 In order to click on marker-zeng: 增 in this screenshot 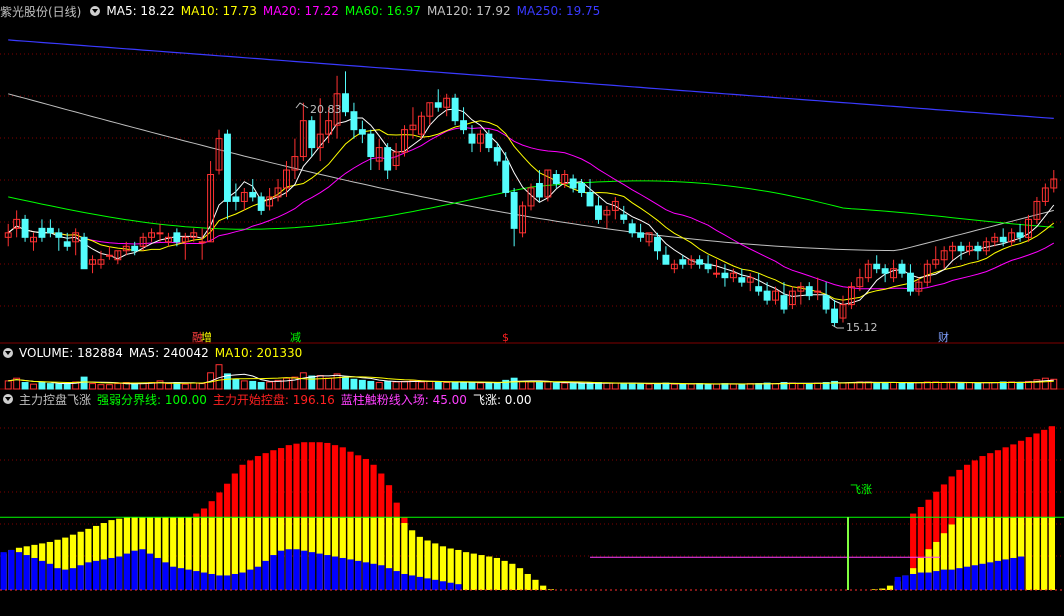, I will do `click(206, 337)`.